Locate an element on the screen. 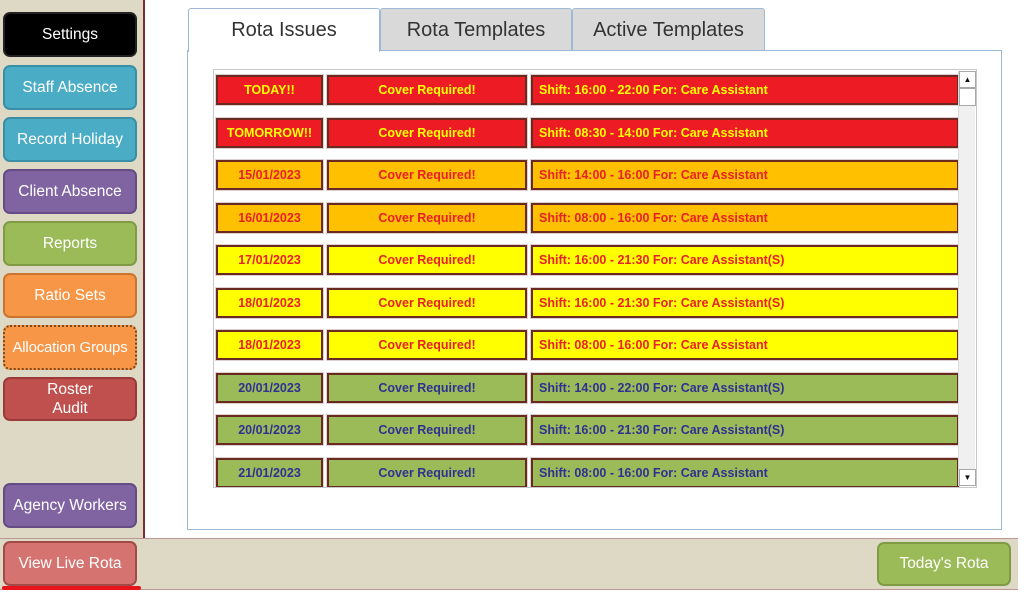 This screenshot has height=596, width=1024. tab-rota-issues: Rota Issues is located at coordinates (284, 30).